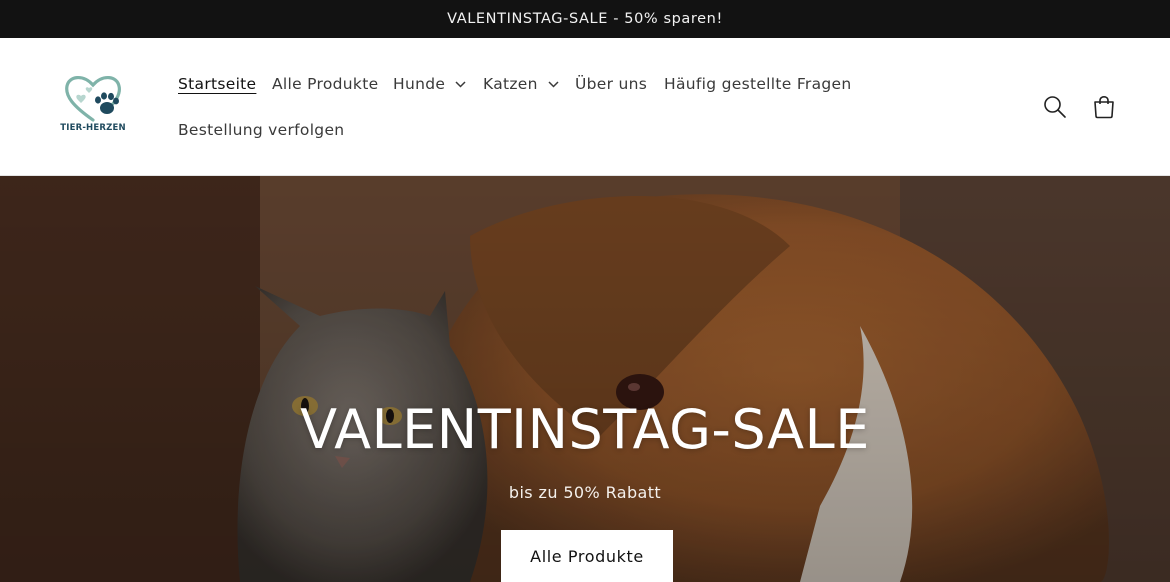 This screenshot has width=1170, height=582. I want to click on nav-item-label: Alle Produkte, so click(325, 84).